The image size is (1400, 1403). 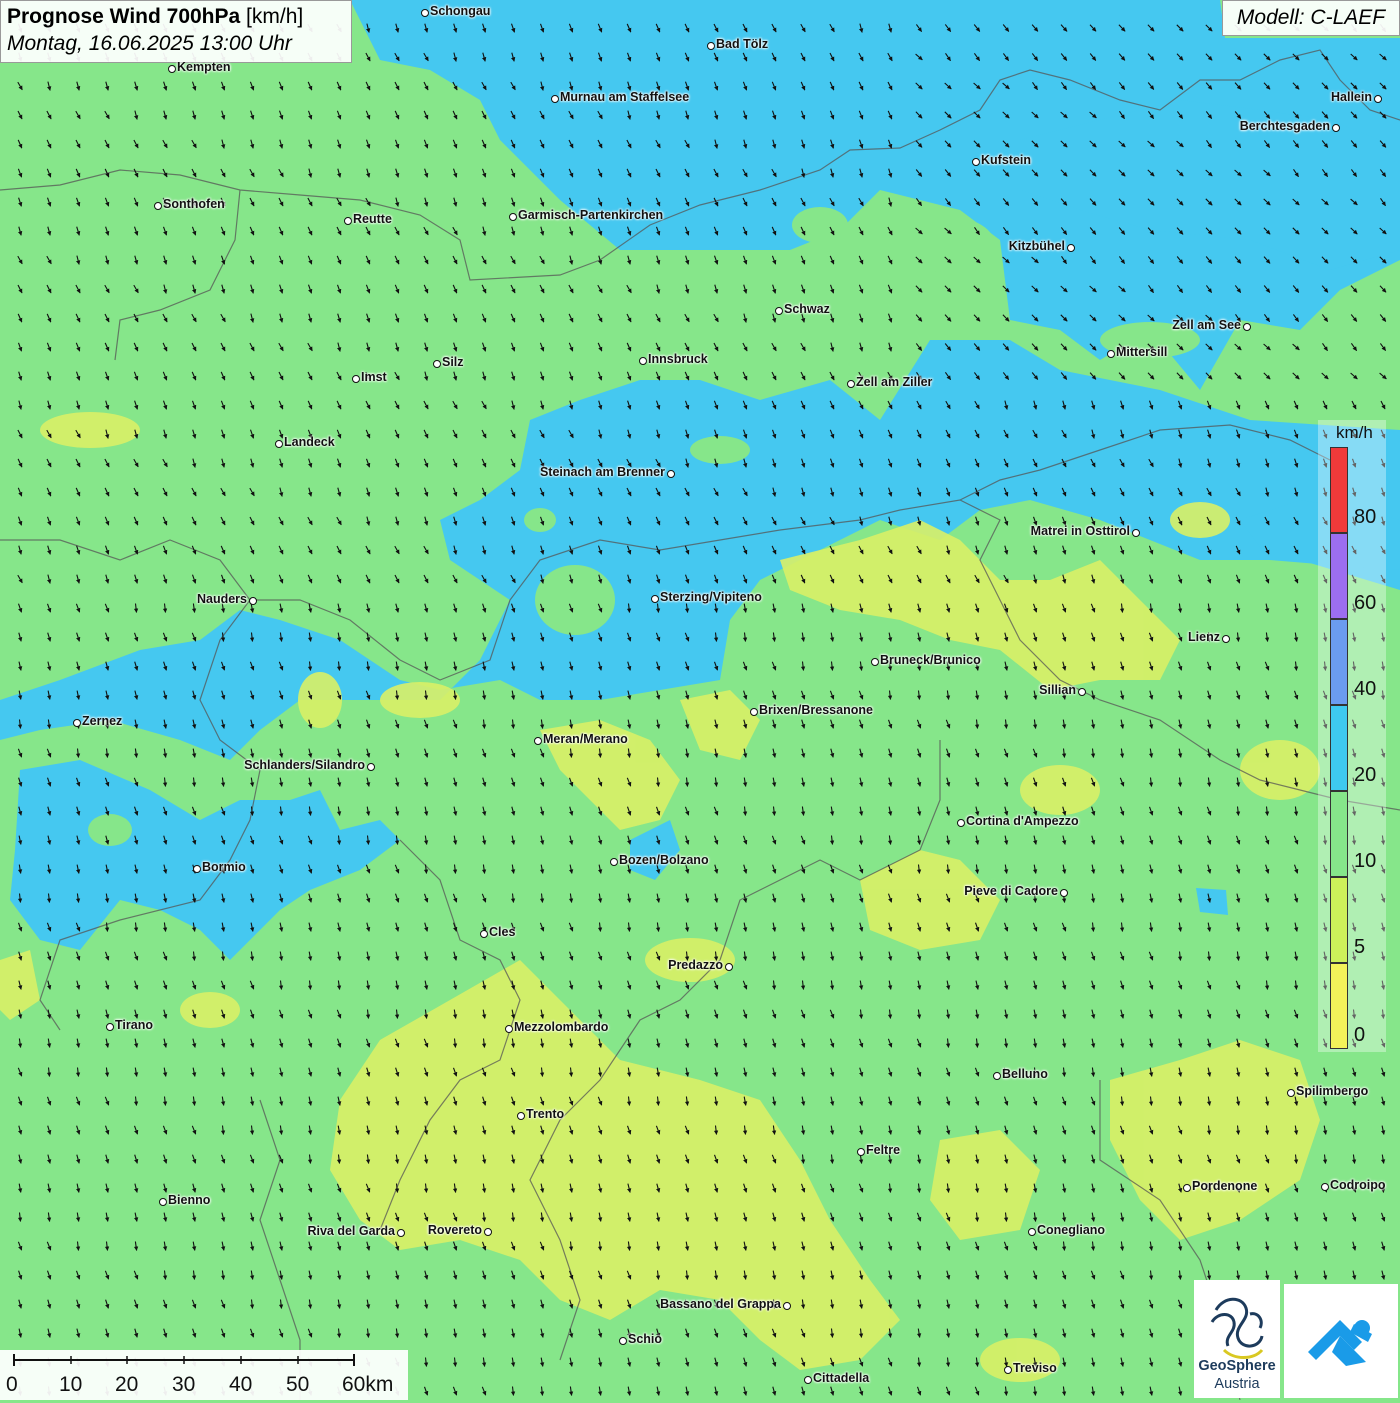 What do you see at coordinates (1365, 861) in the screenshot?
I see `legend-label: 10` at bounding box center [1365, 861].